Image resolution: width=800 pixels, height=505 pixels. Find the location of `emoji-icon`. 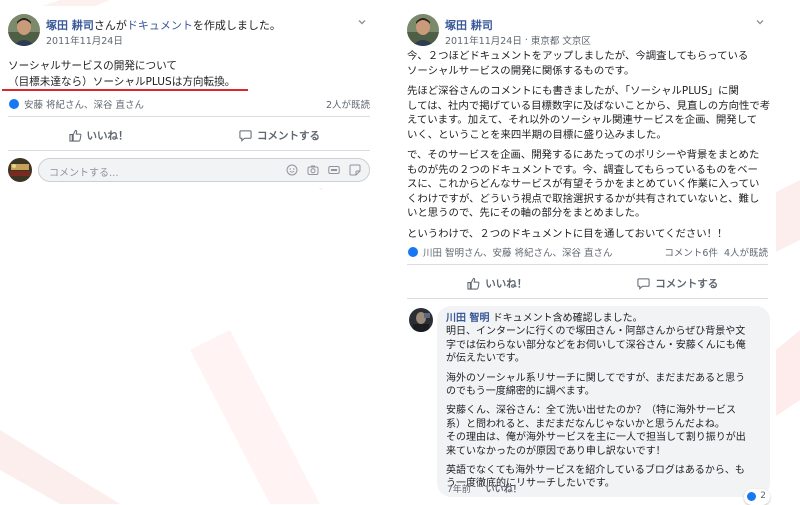

emoji-icon is located at coordinates (292, 170).